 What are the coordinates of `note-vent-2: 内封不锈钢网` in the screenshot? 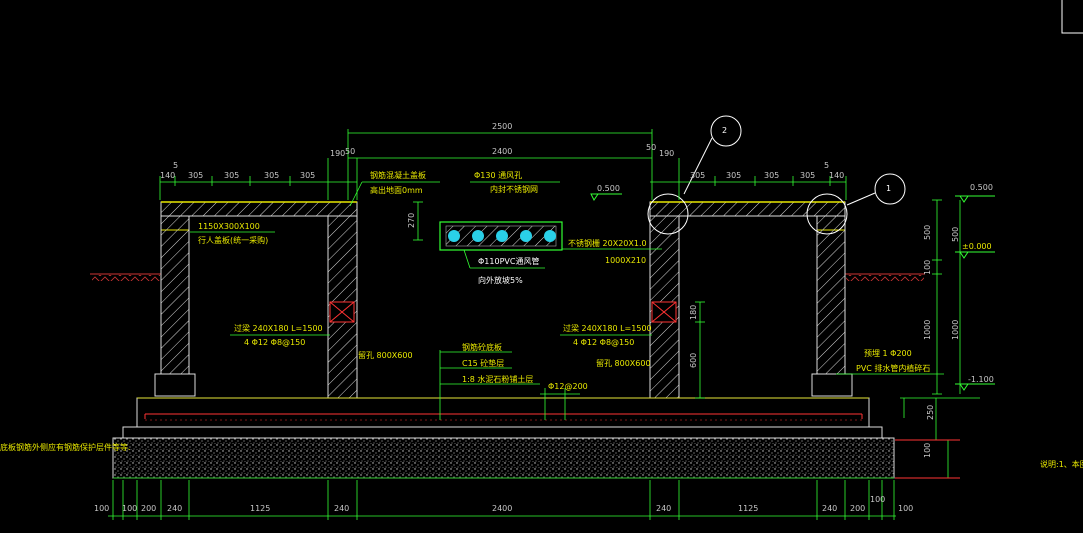 It's located at (514, 189).